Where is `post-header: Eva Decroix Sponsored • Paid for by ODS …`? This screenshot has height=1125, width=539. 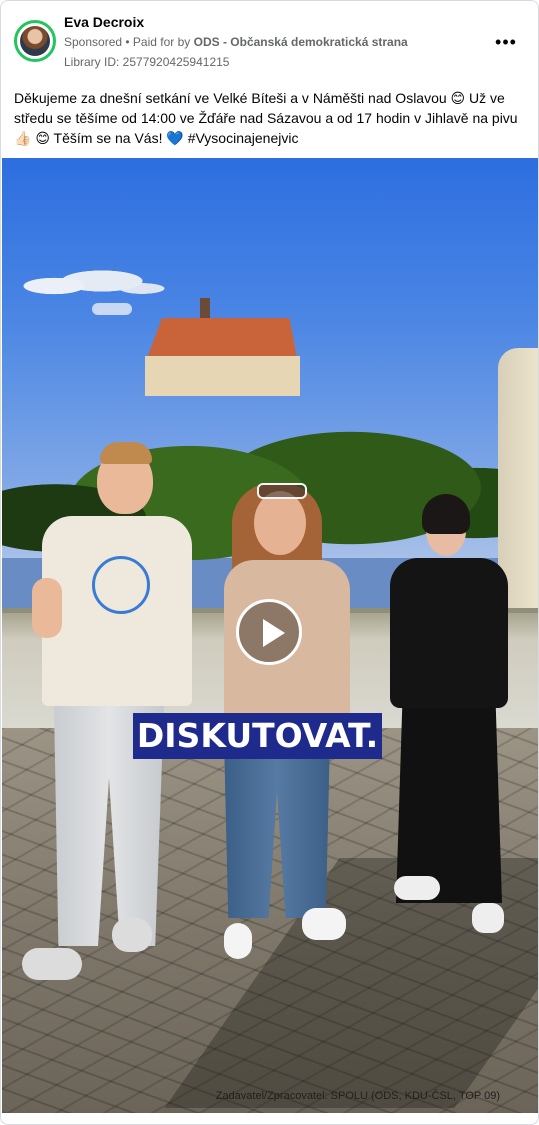
post-header: Eva Decroix Sponsored • Paid for by ODS … is located at coordinates (276, 44).